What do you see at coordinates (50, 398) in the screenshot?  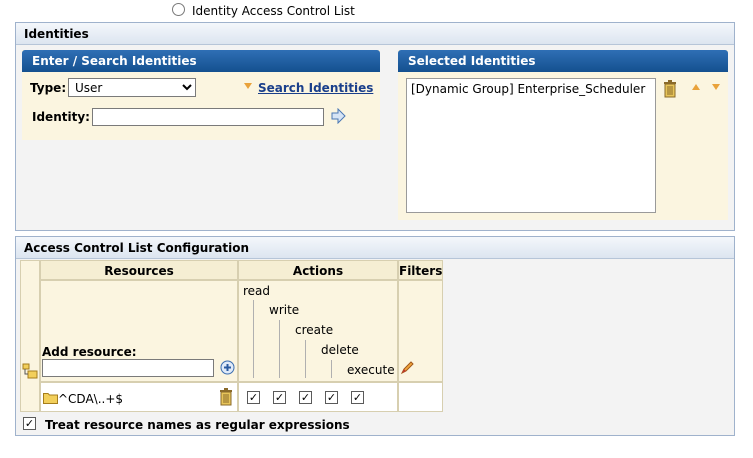 I see `folder-icon` at bounding box center [50, 398].